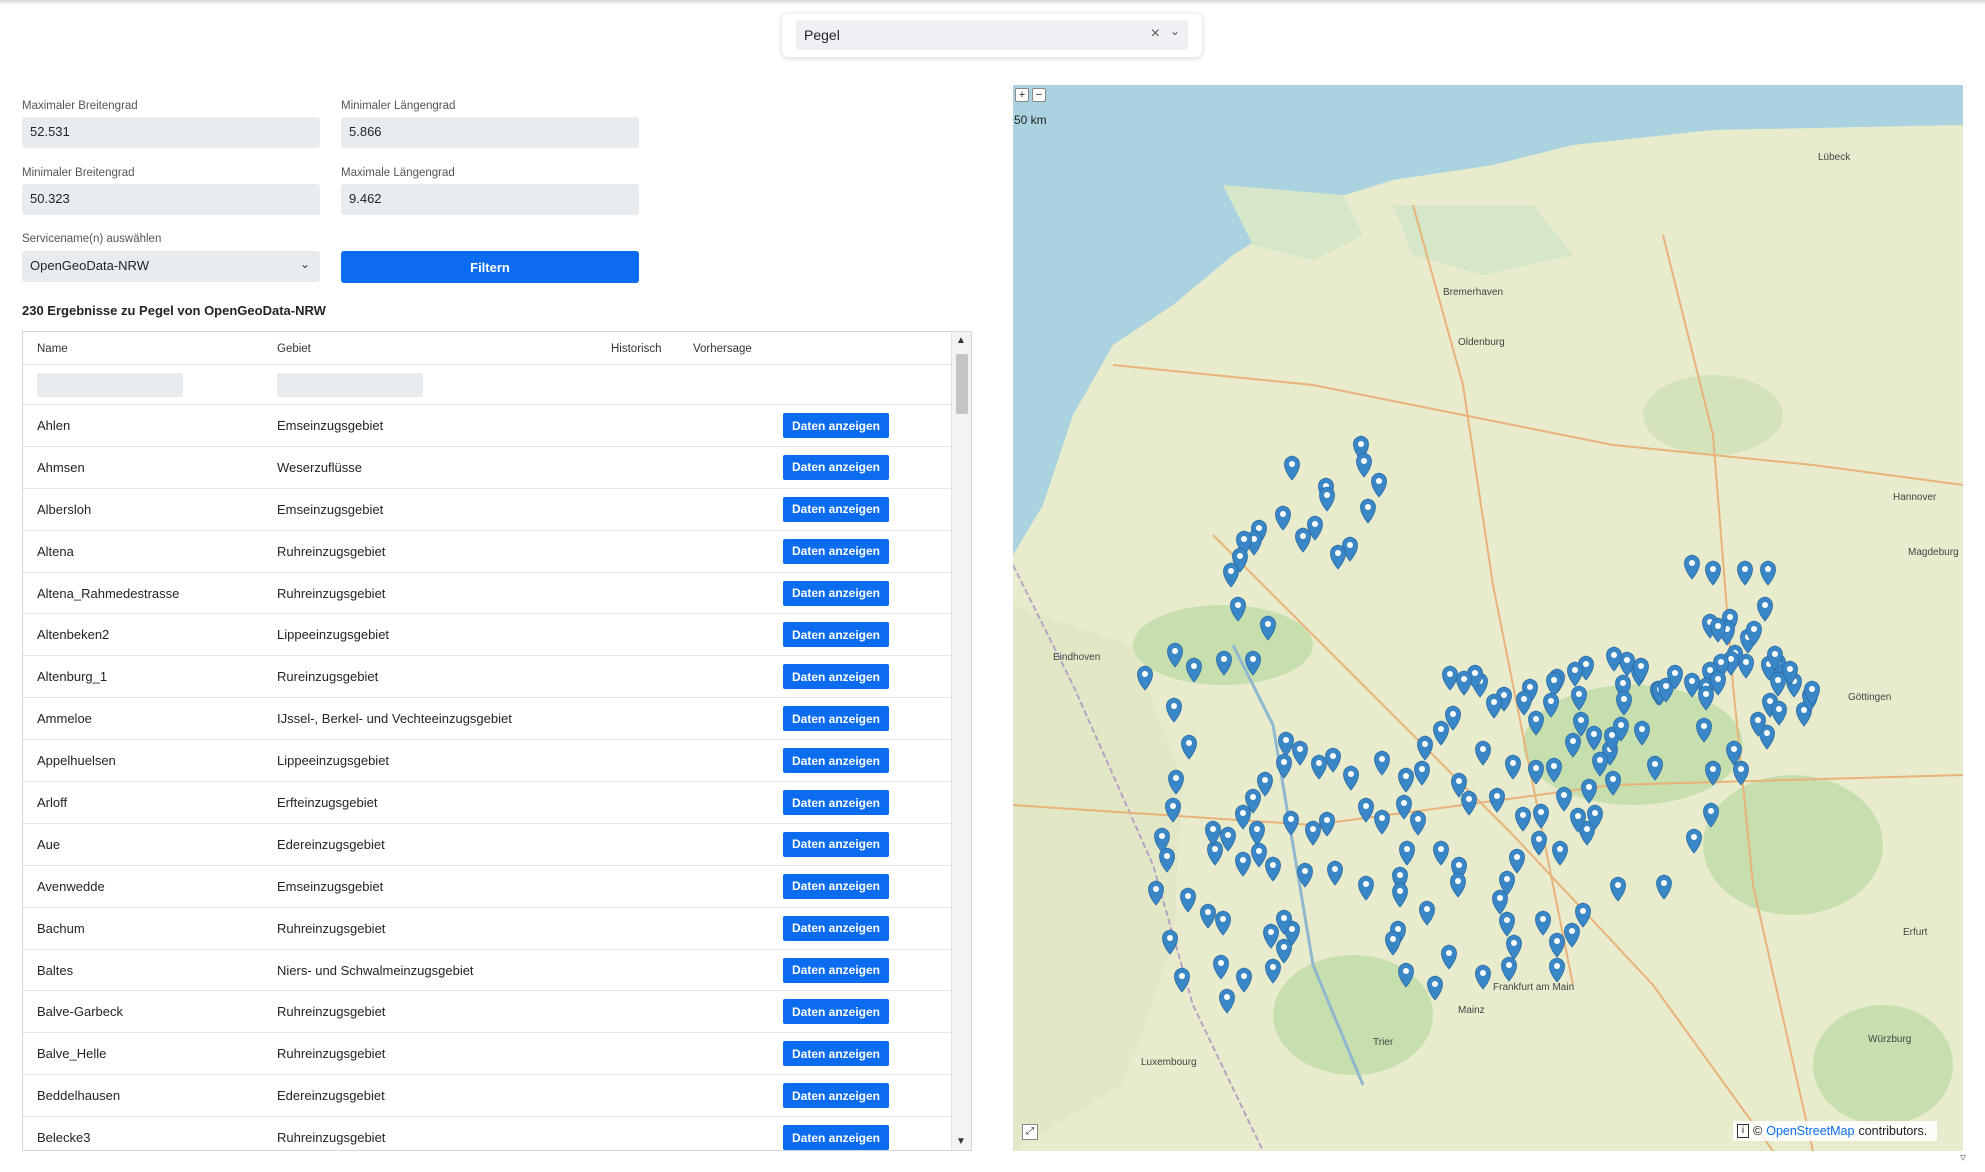 Image resolution: width=1985 pixels, height=1172 pixels. What do you see at coordinates (171, 266) in the screenshot?
I see `service-select: OpenGeoData-NRW ⌄` at bounding box center [171, 266].